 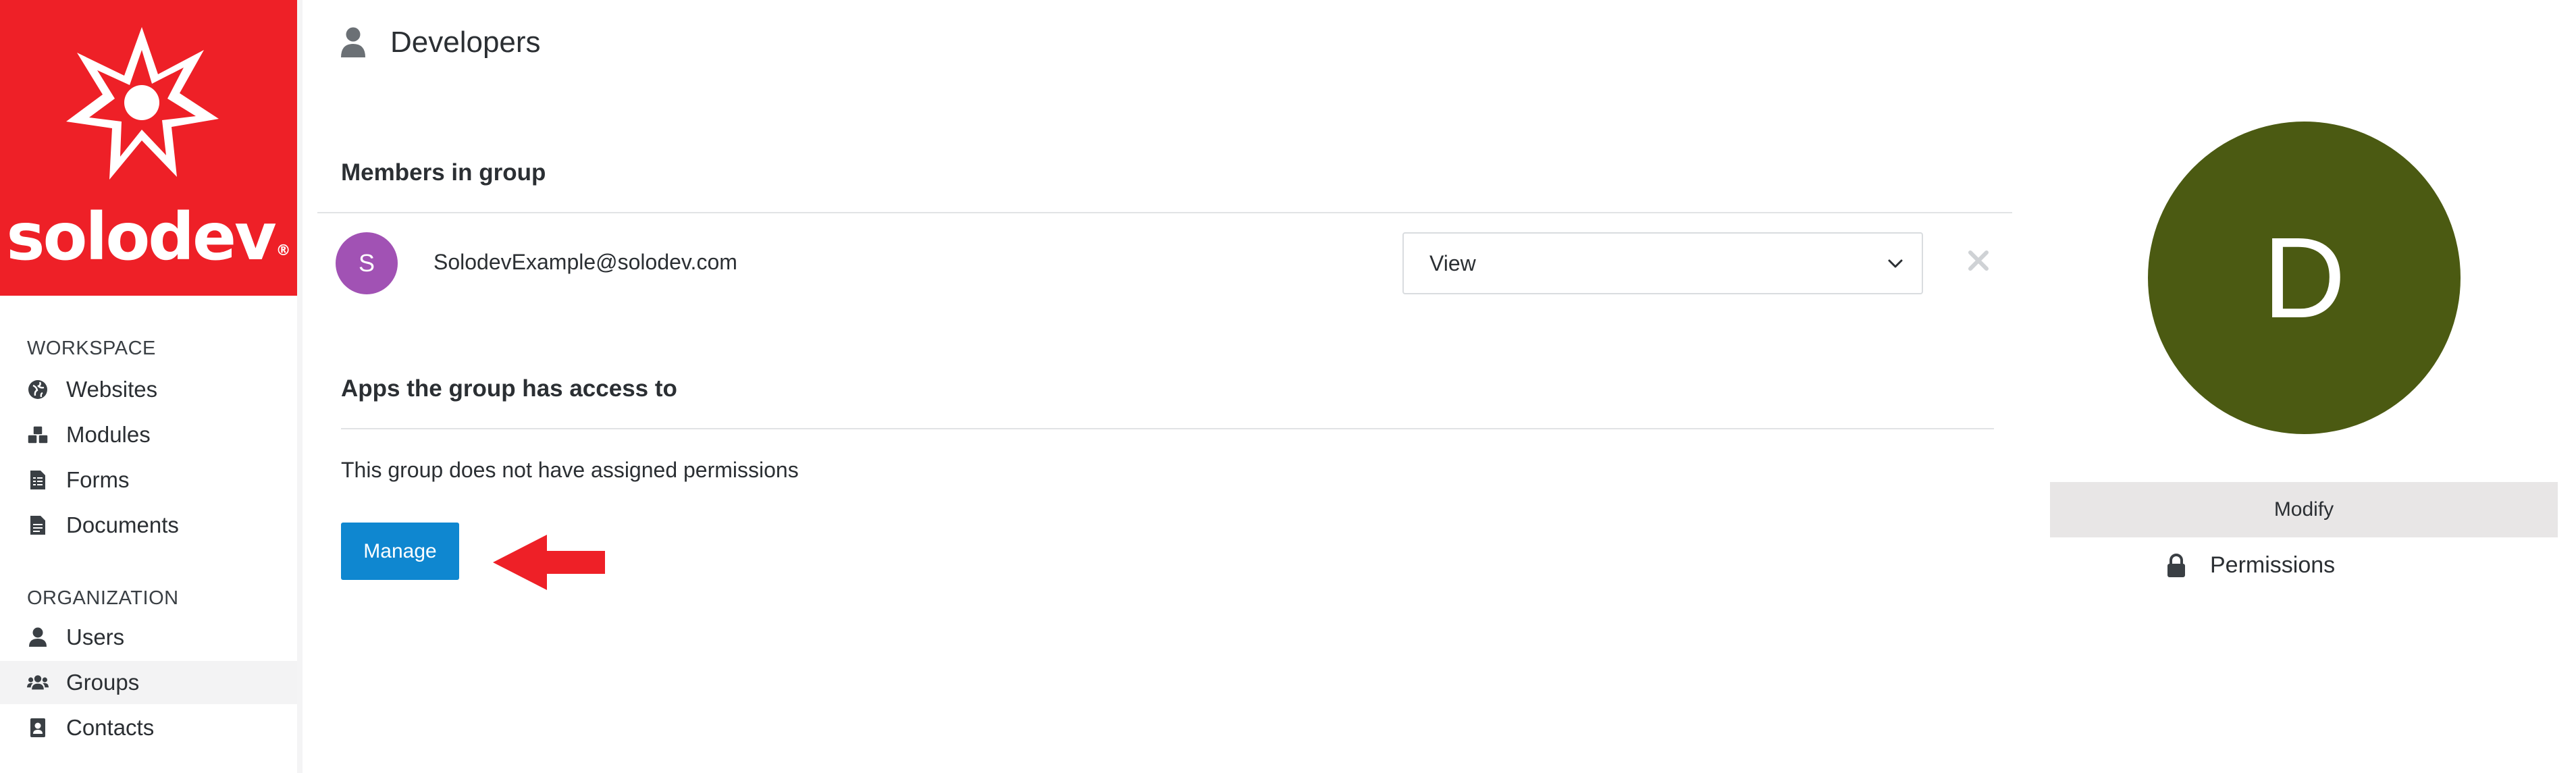 I want to click on solodev-logo: solodev®, so click(x=148, y=148).